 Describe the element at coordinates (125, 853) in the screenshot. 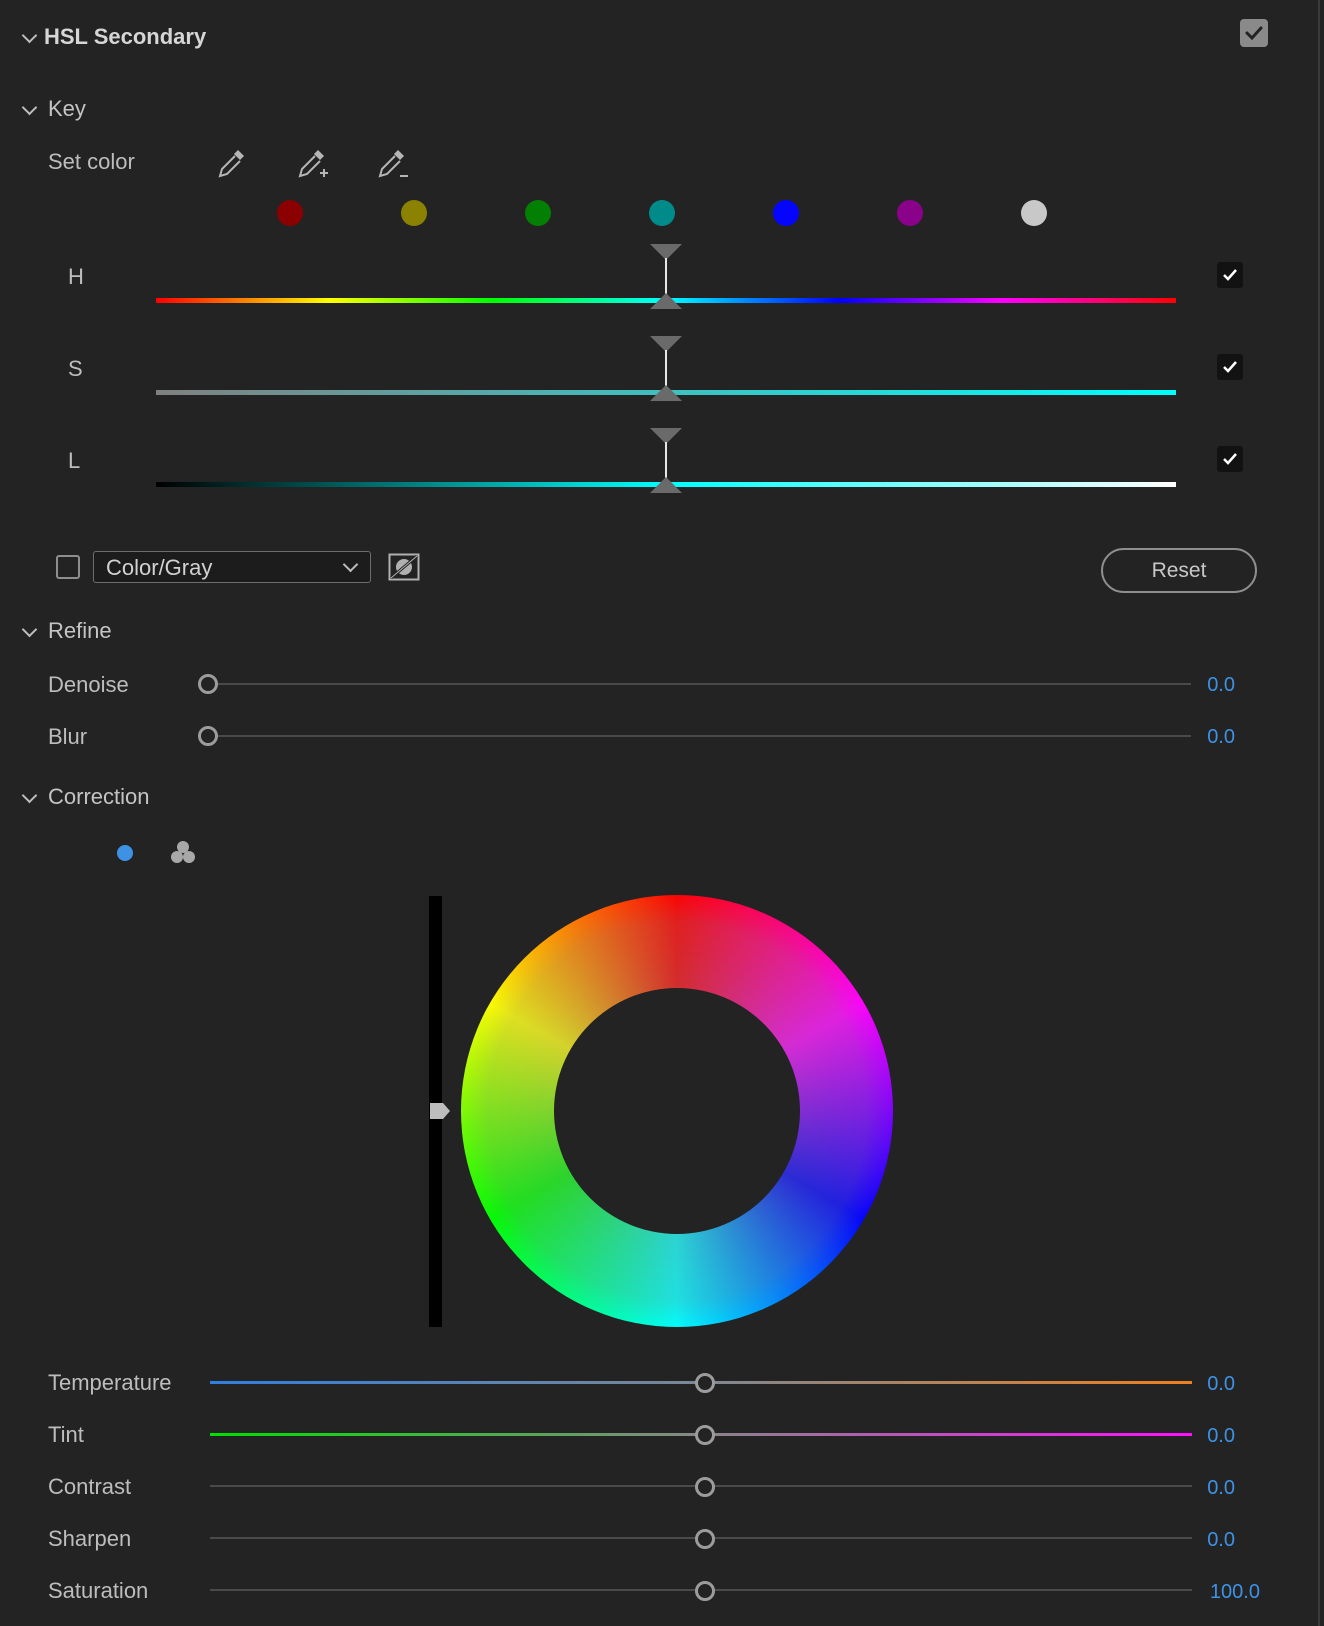

I see `single-wheel-mode-icon` at that location.